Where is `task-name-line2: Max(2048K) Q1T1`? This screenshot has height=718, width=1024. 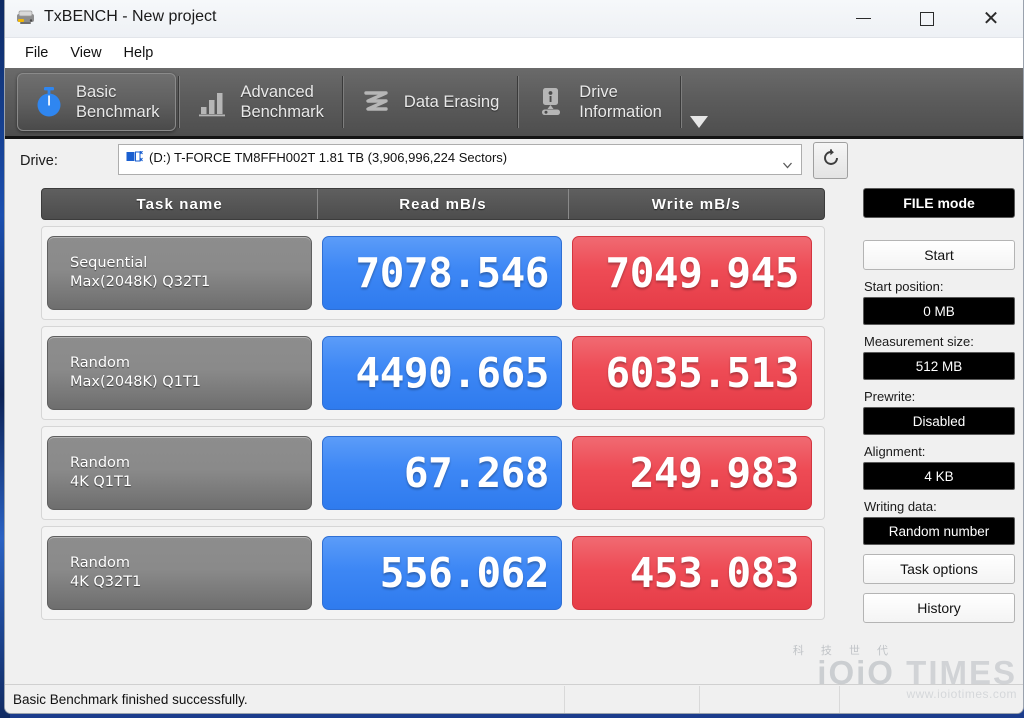
task-name-line2: Max(2048K) Q1T1 is located at coordinates (136, 382).